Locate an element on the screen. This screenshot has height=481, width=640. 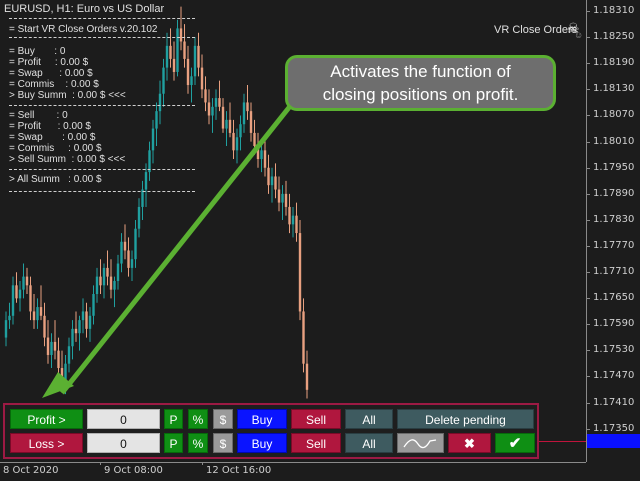
checkmark-icon: ✔ is located at coordinates (515, 443).